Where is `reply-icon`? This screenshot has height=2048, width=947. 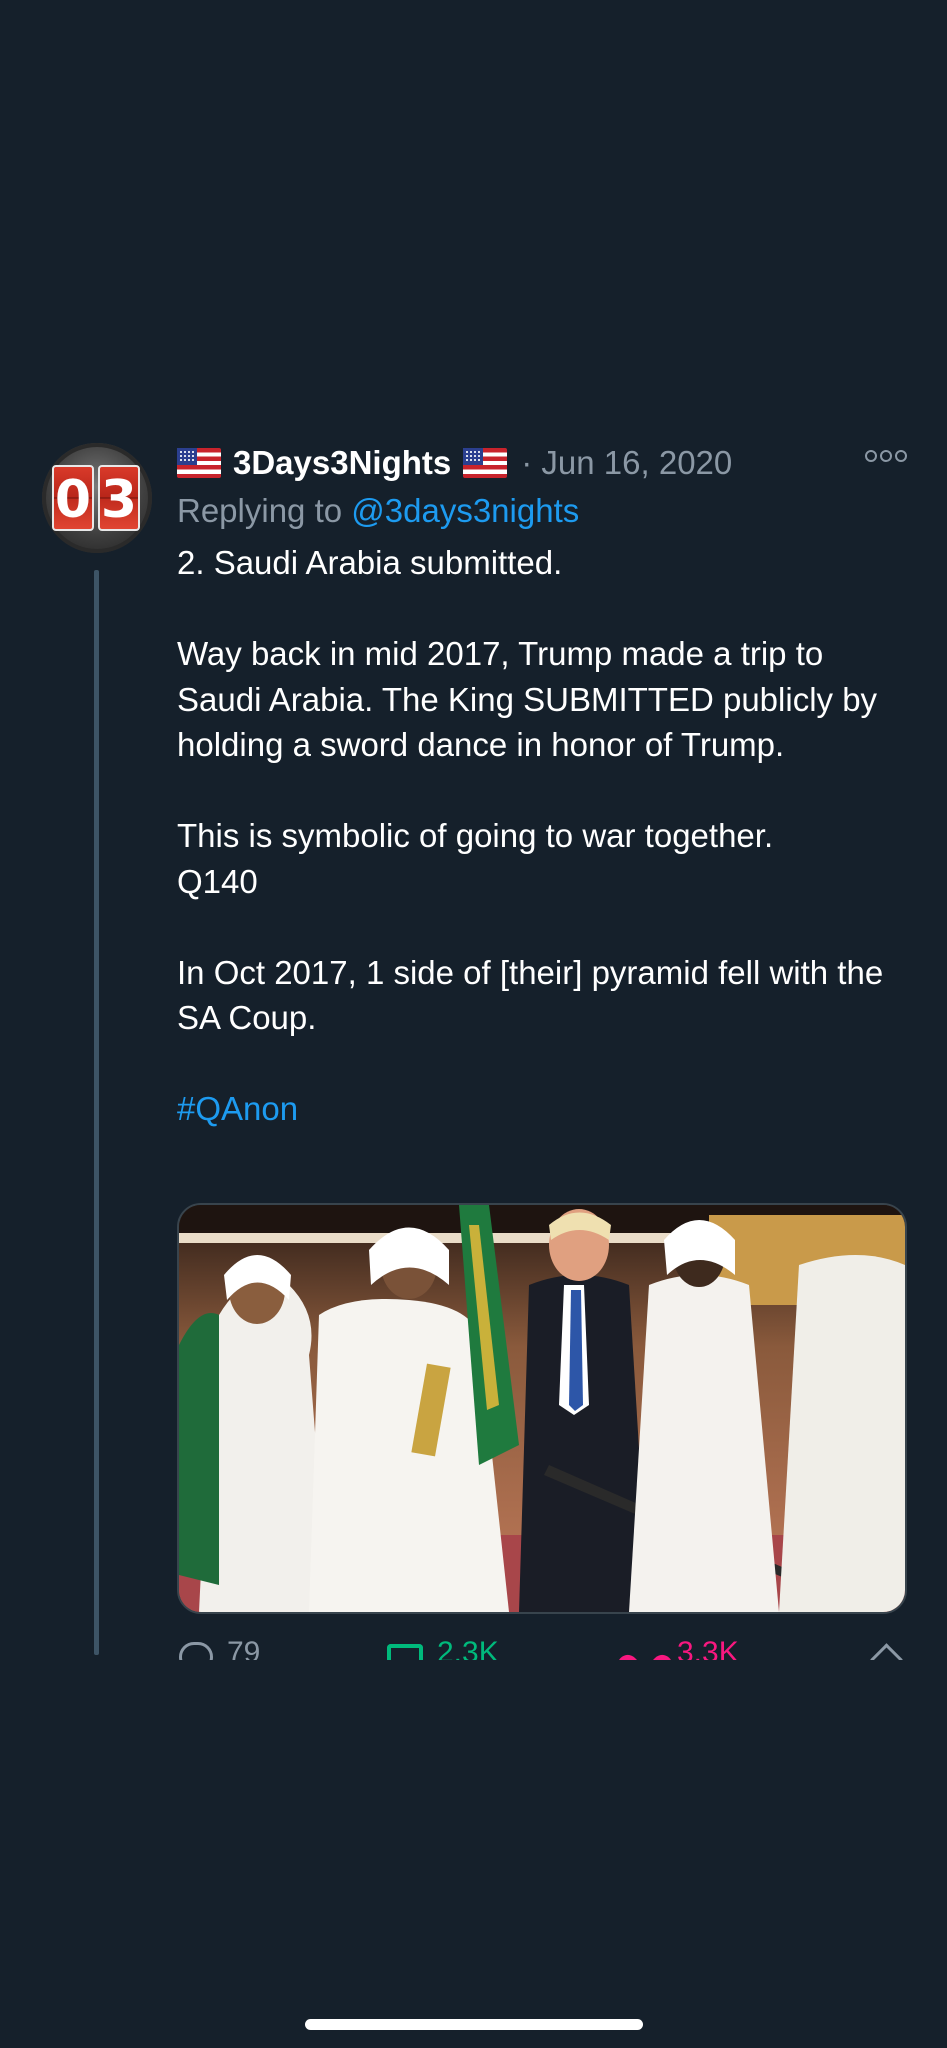
reply-icon is located at coordinates (196, 1651).